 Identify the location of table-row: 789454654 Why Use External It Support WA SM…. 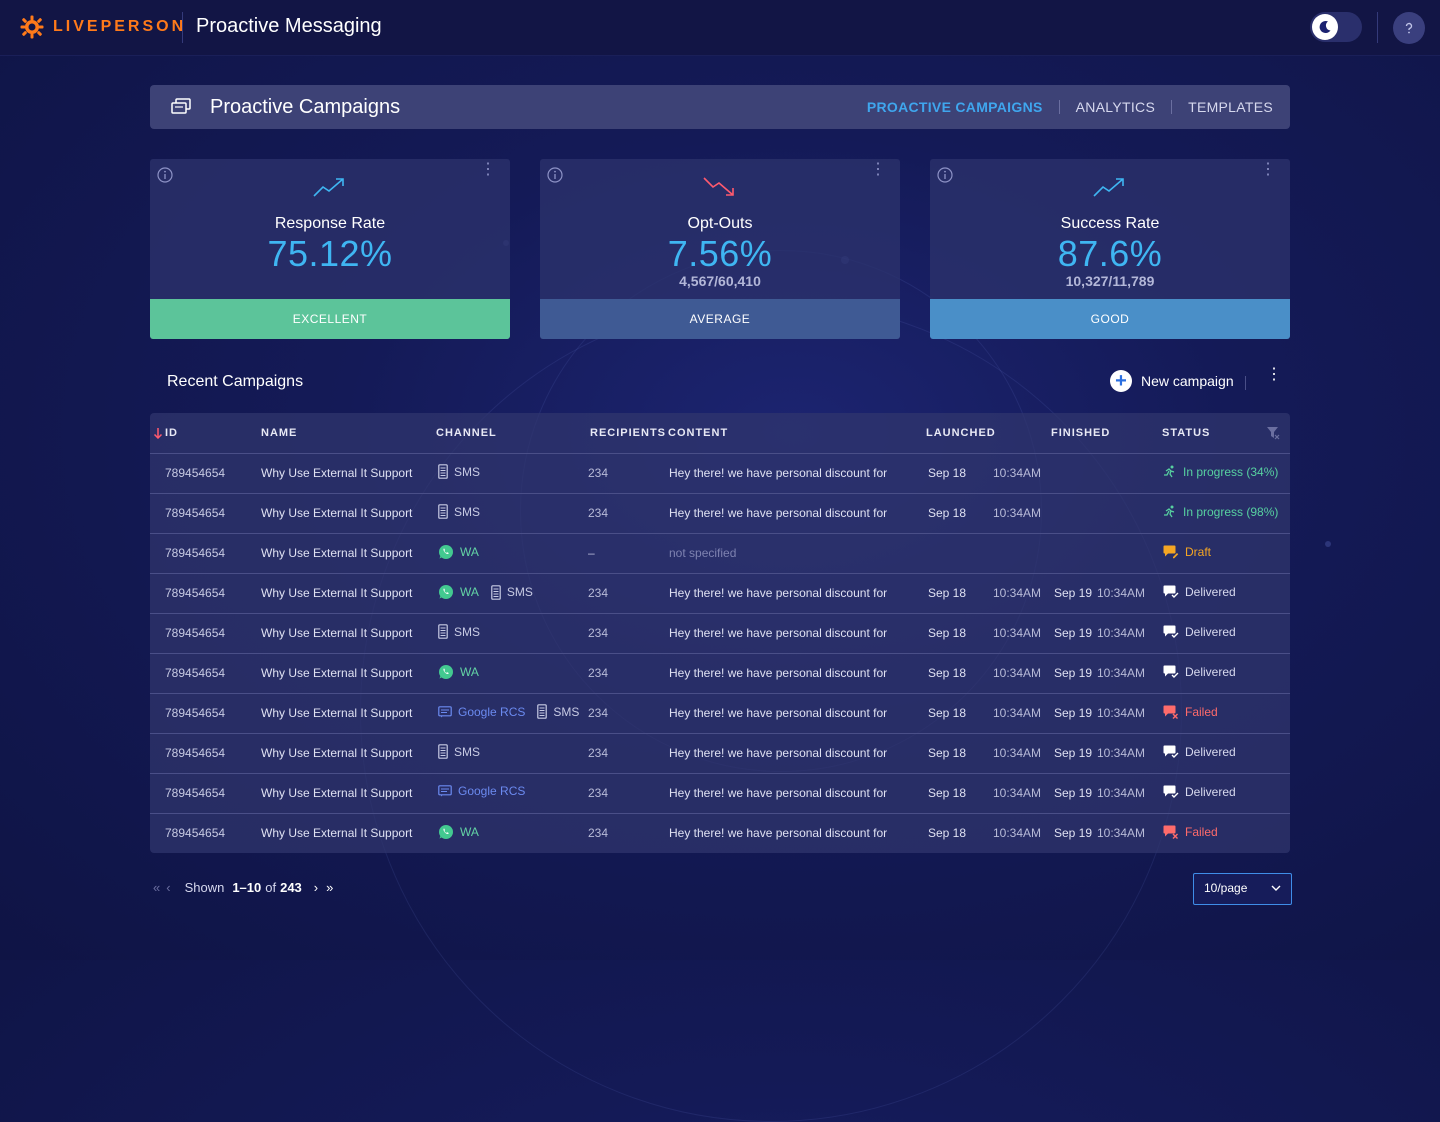
(720, 593).